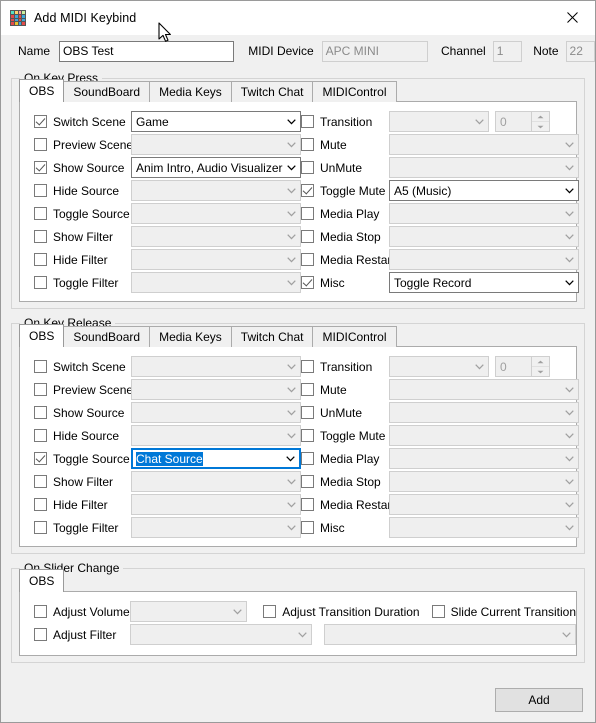  I want to click on checkbox-slide-current-transition, so click(438, 611).